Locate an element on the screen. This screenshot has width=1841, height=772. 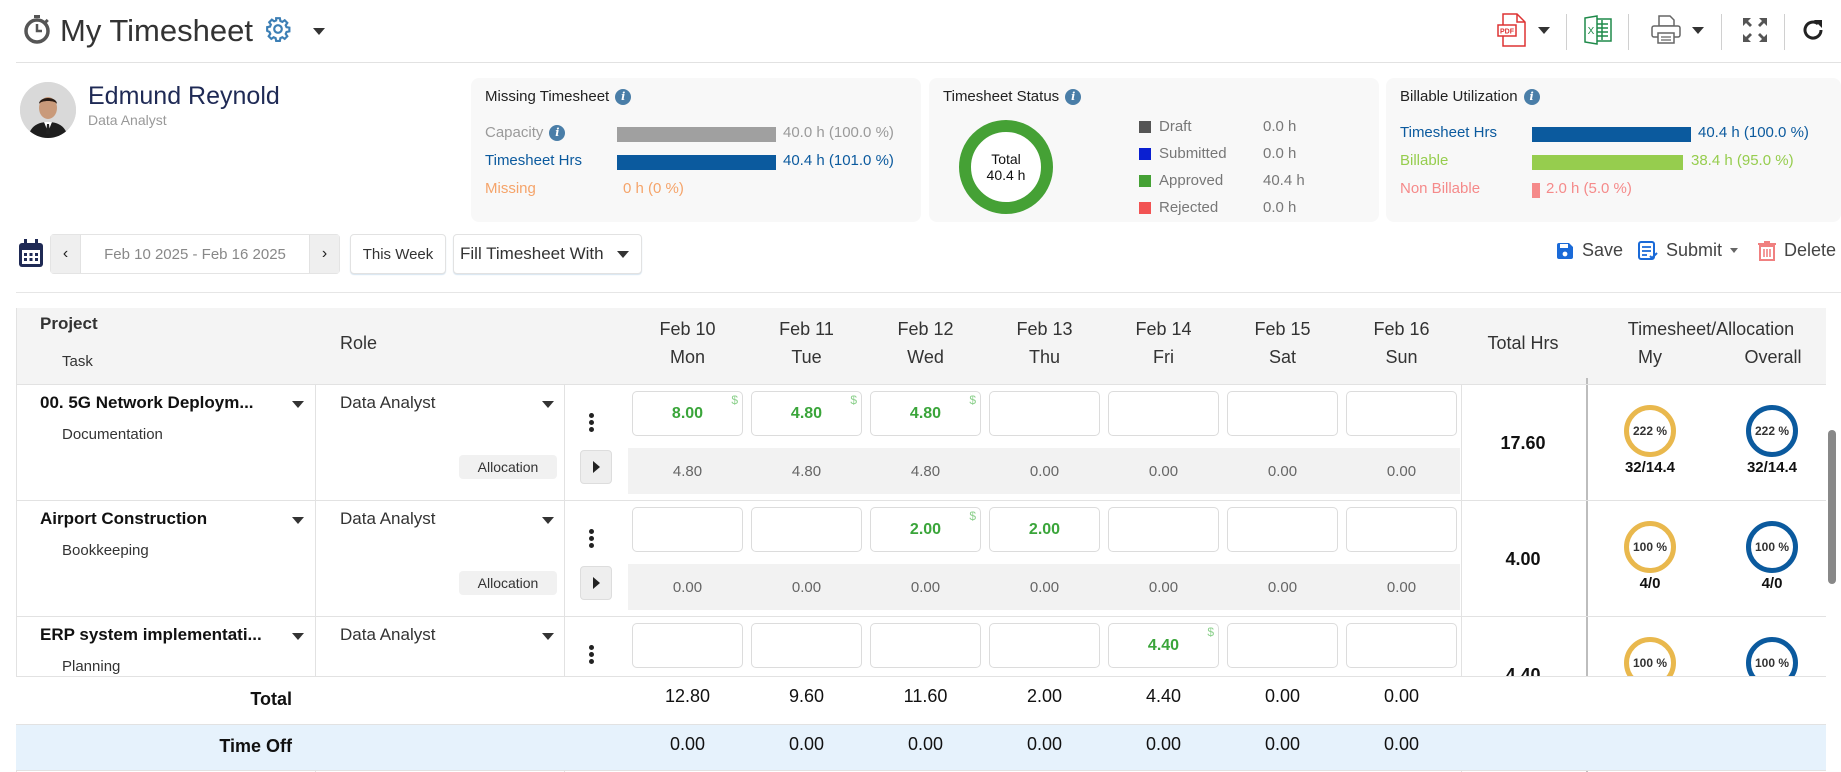
header-day-name: Thu is located at coordinates (1044, 357).